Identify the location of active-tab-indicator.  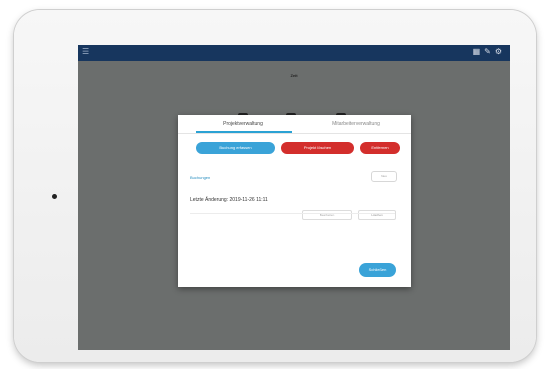
(244, 132).